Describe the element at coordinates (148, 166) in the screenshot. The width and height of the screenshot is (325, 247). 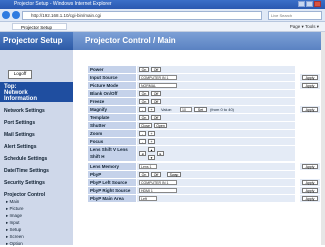
I see `lens-memory-select: Lens 1` at that location.